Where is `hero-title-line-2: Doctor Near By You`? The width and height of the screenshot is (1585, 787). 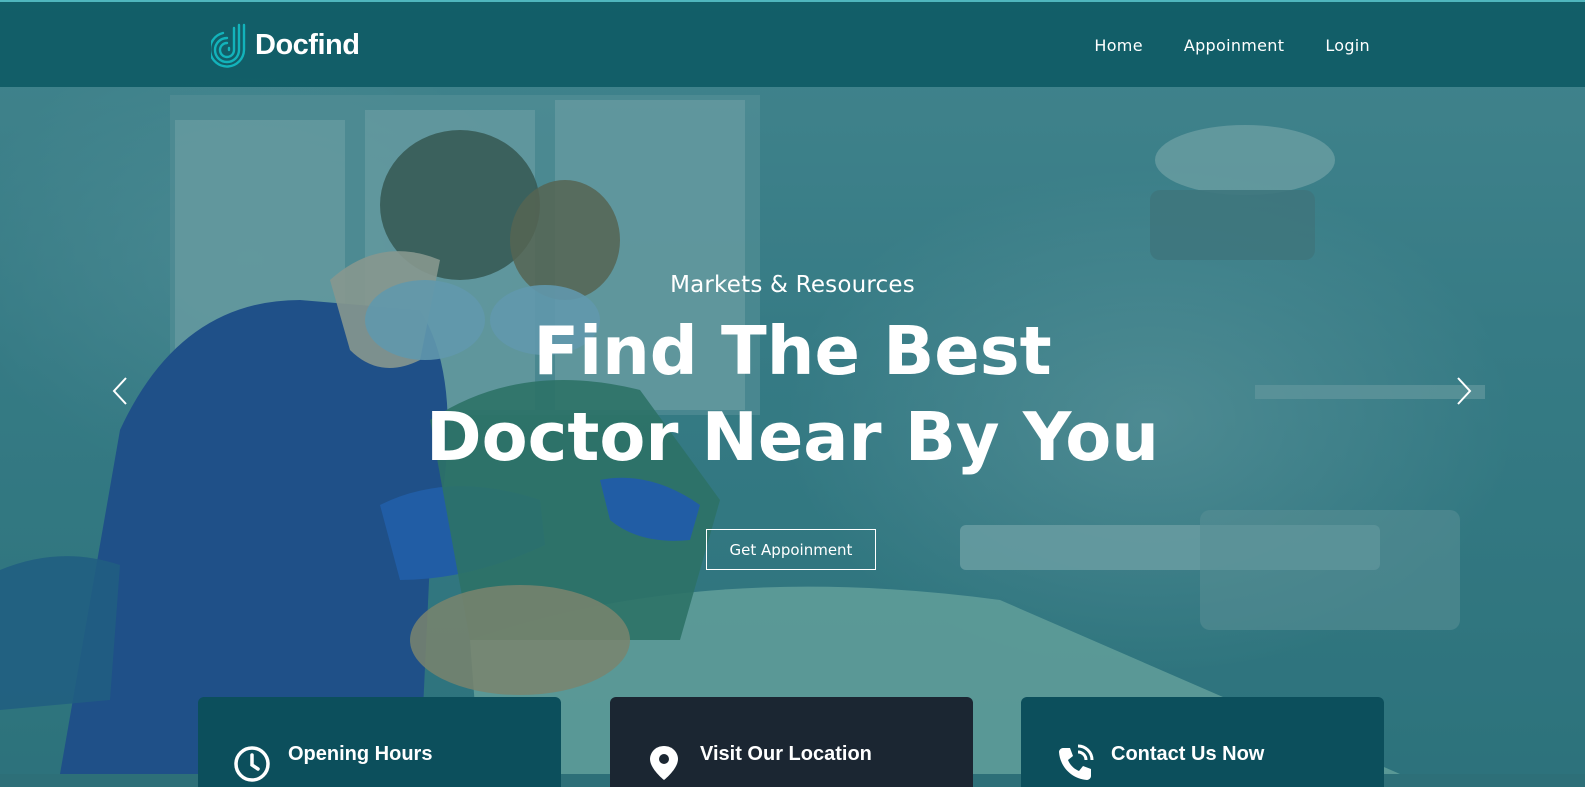
hero-title-line-2: Doctor Near By You is located at coordinates (792, 437).